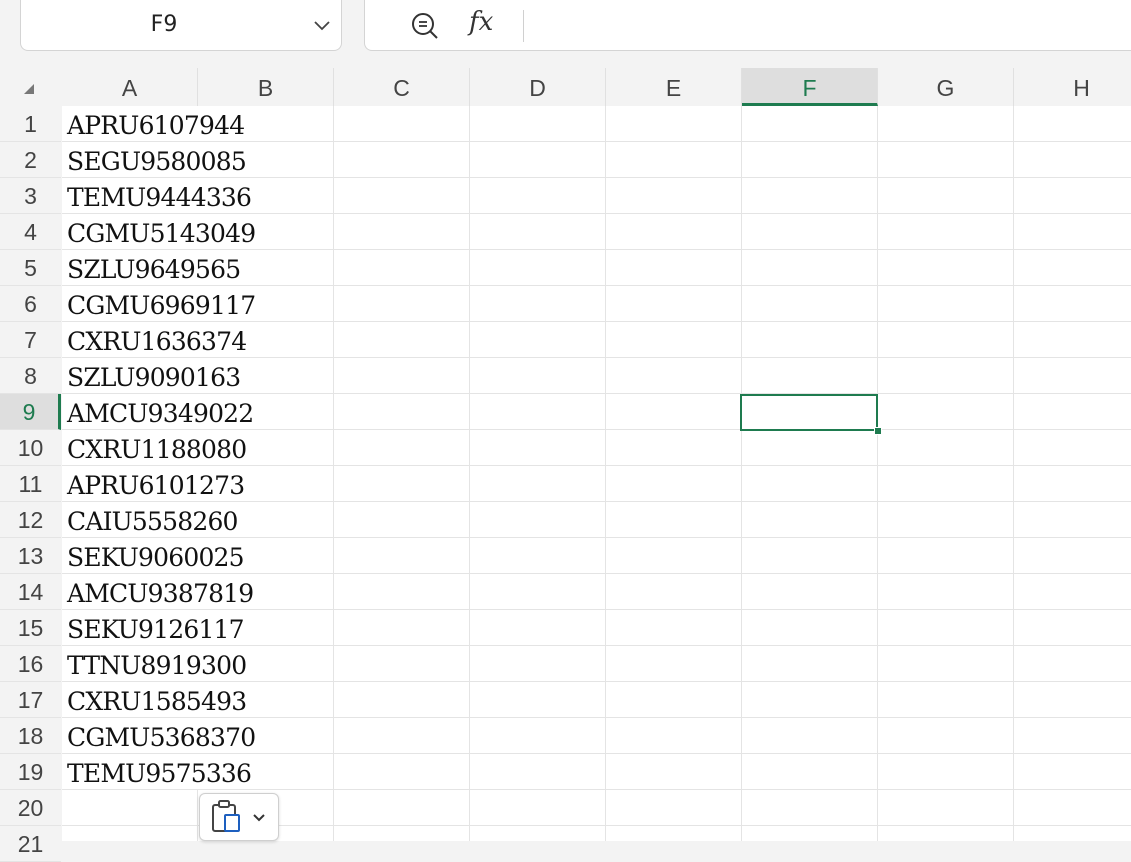  What do you see at coordinates (181, 25) in the screenshot?
I see `name-box: F9` at bounding box center [181, 25].